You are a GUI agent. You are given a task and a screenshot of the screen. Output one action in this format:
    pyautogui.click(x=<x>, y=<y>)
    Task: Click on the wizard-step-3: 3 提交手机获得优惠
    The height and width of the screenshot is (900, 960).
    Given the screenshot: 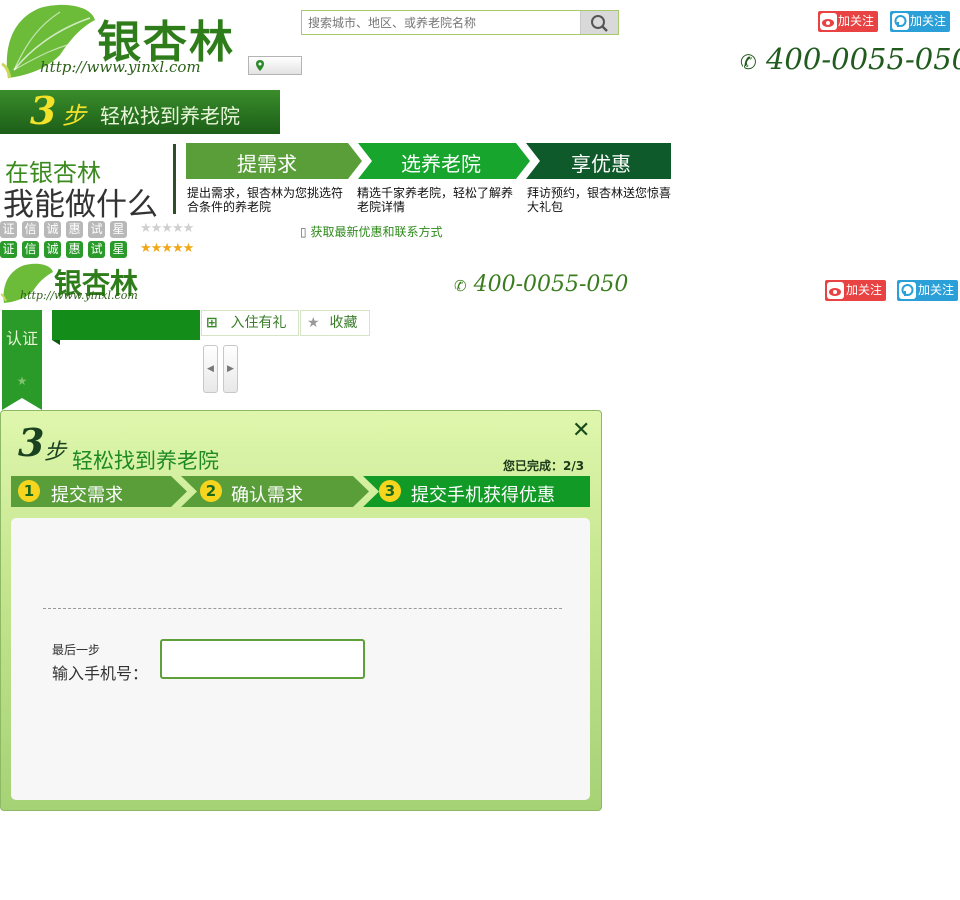 What is the action you would take?
    pyautogui.click(x=479, y=491)
    